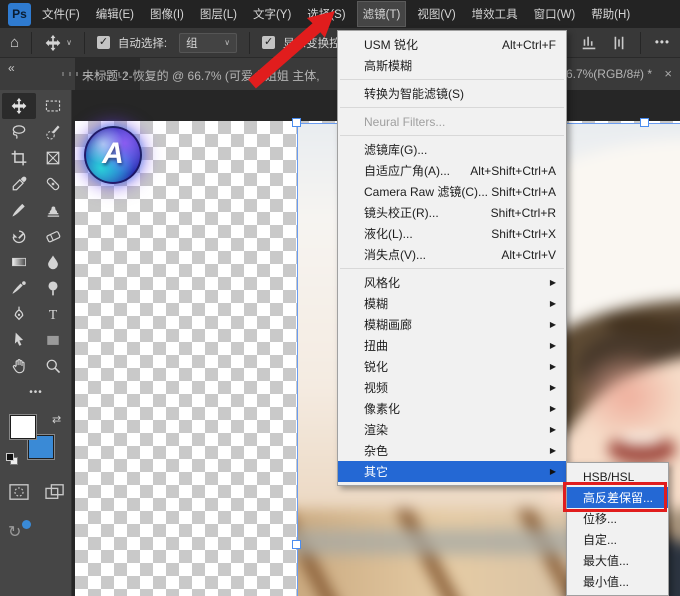  I want to click on rectangle-tool, so click(53, 340).